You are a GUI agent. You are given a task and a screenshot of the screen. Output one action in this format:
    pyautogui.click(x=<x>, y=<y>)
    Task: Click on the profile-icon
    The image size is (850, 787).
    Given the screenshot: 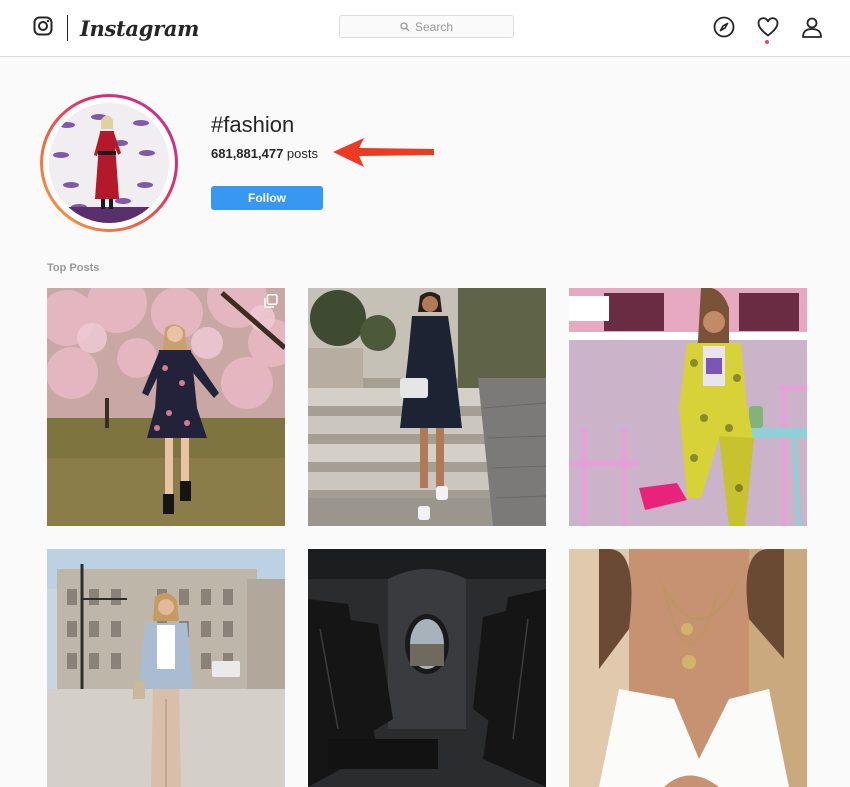 What is the action you would take?
    pyautogui.click(x=812, y=27)
    